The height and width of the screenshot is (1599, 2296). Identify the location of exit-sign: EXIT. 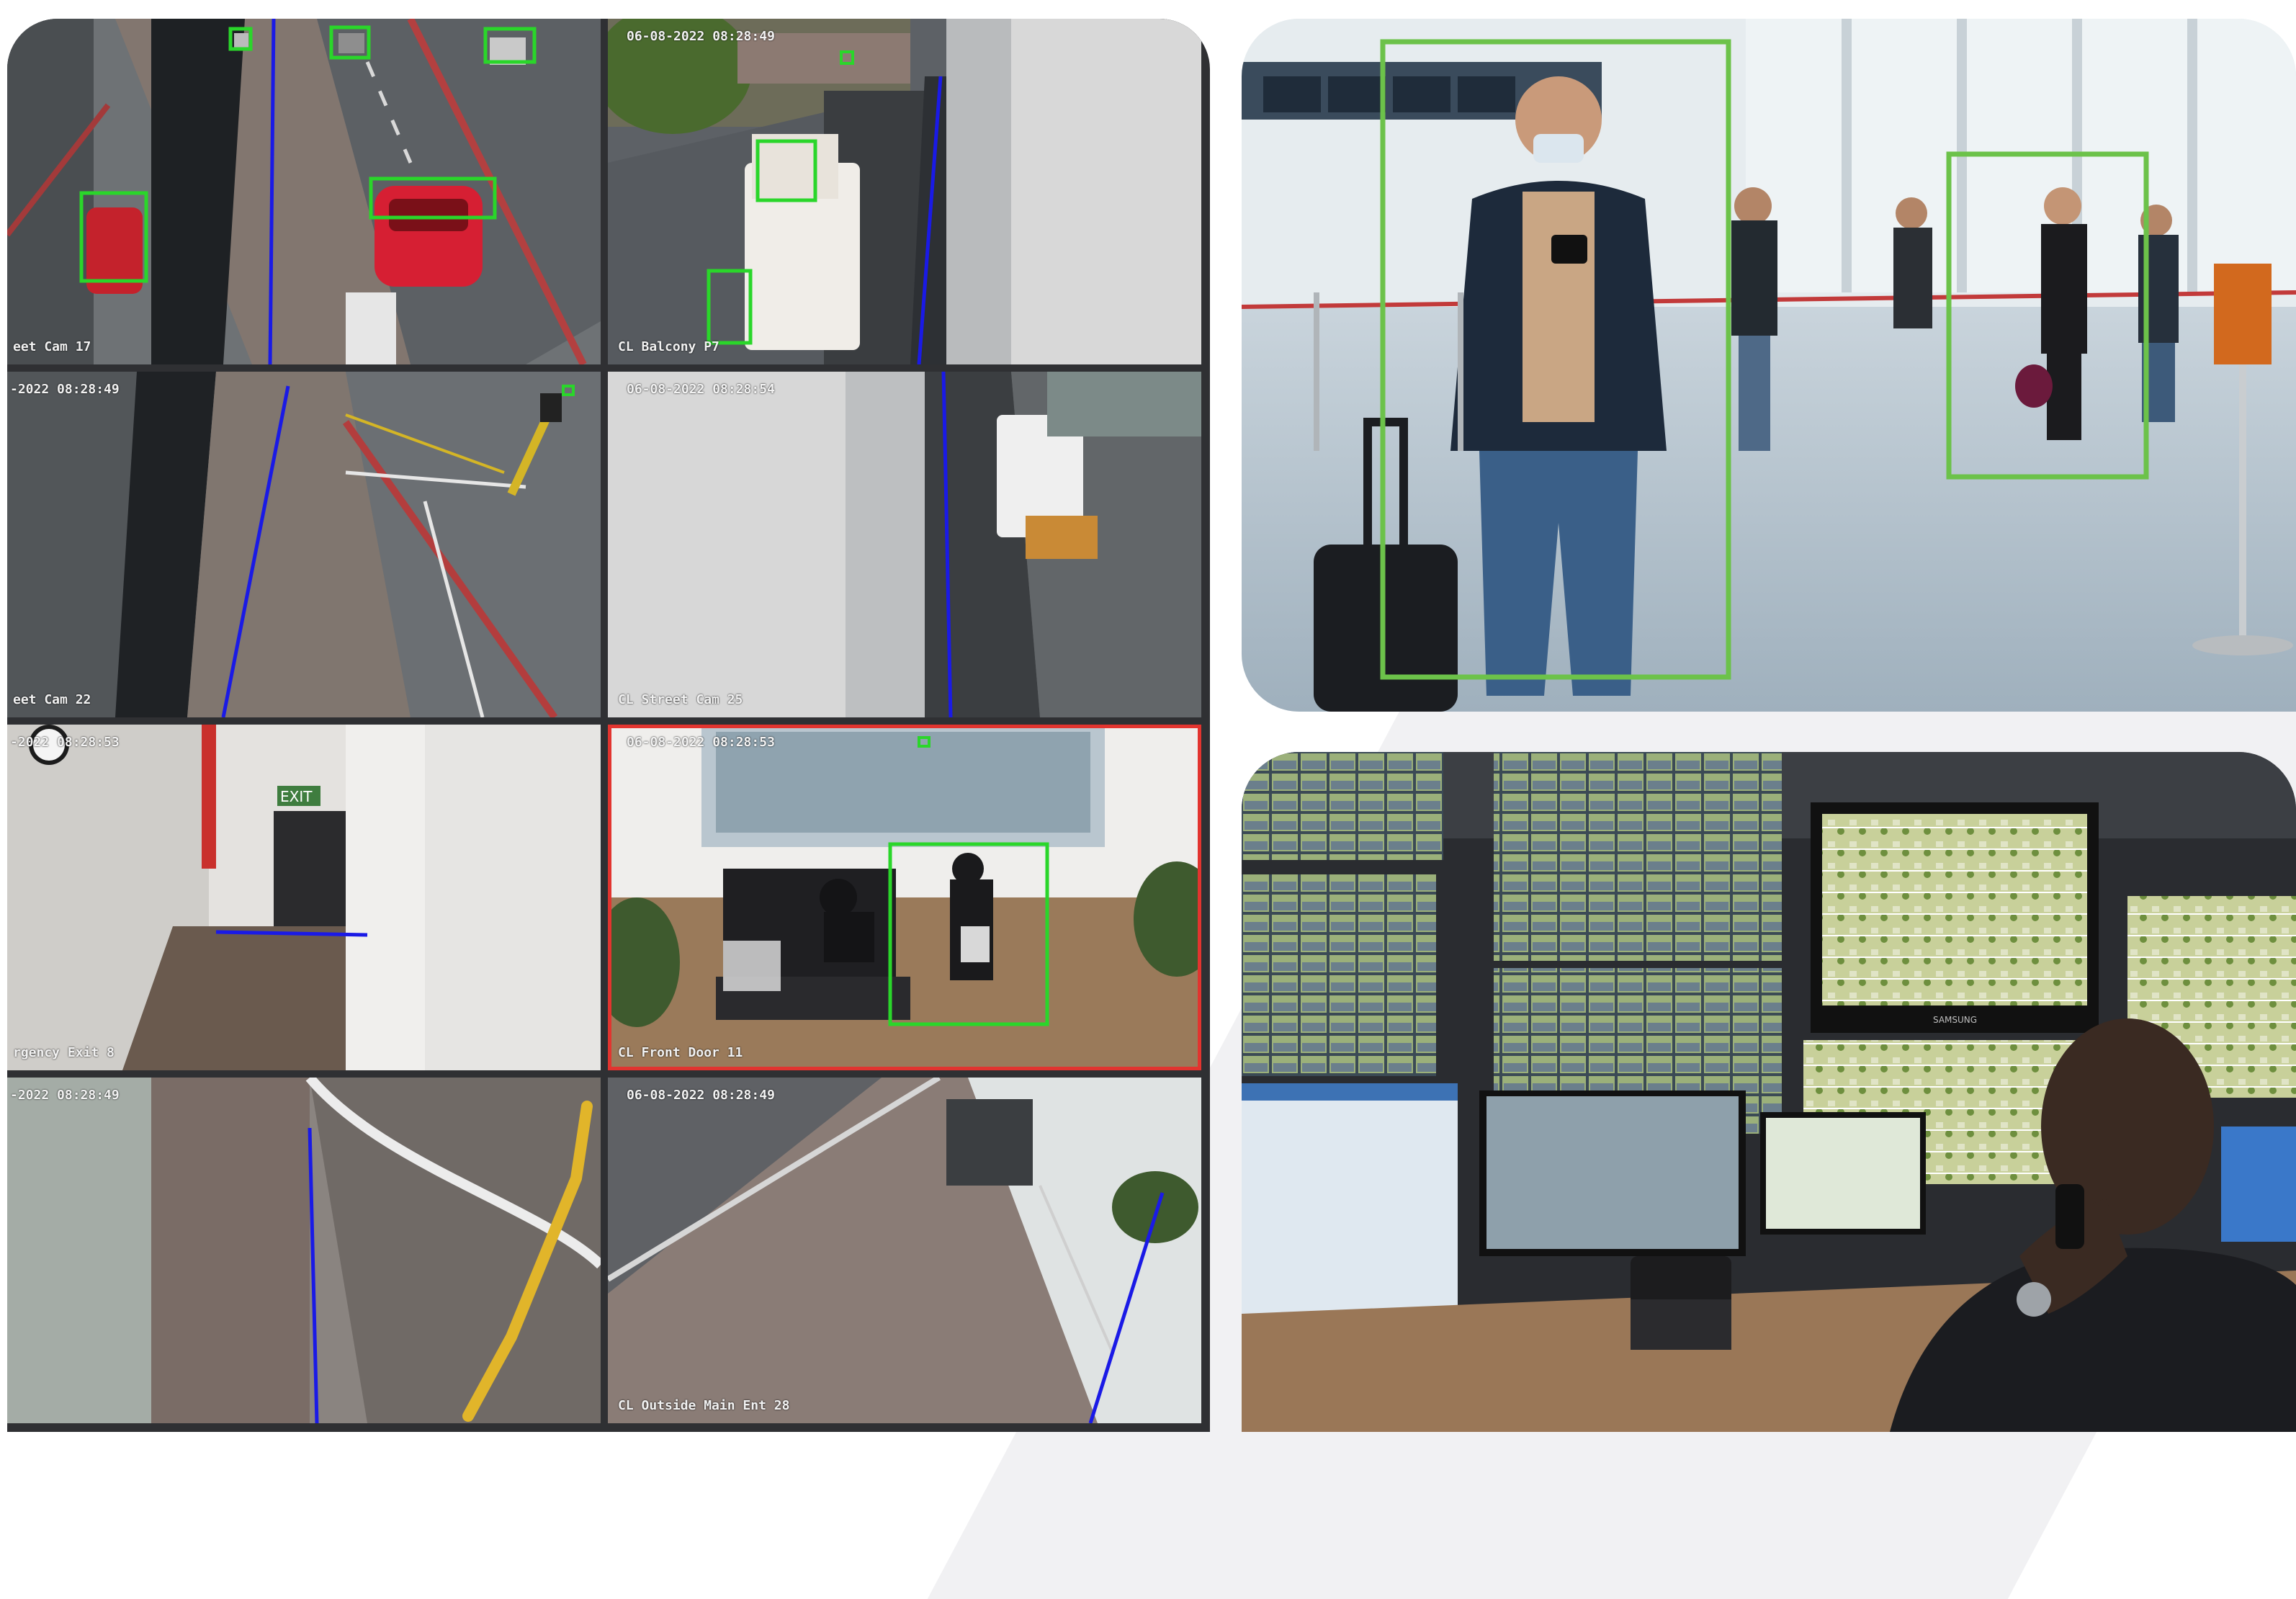
(296, 797).